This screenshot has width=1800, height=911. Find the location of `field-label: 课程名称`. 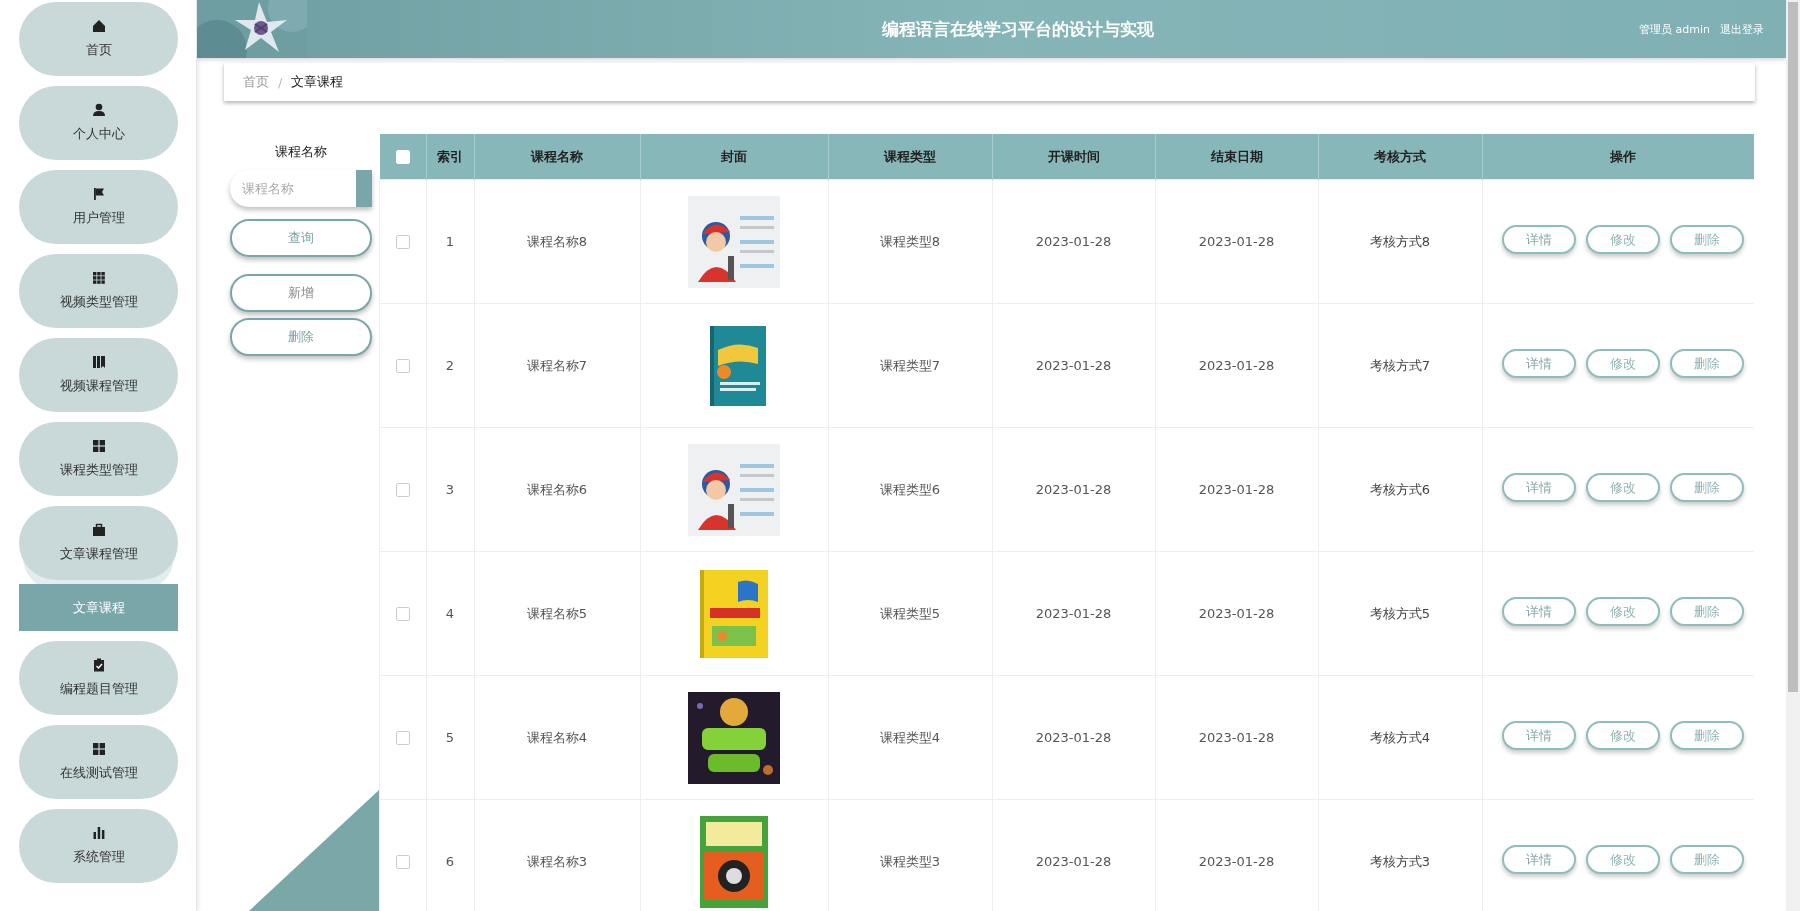

field-label: 课程名称 is located at coordinates (301, 152).